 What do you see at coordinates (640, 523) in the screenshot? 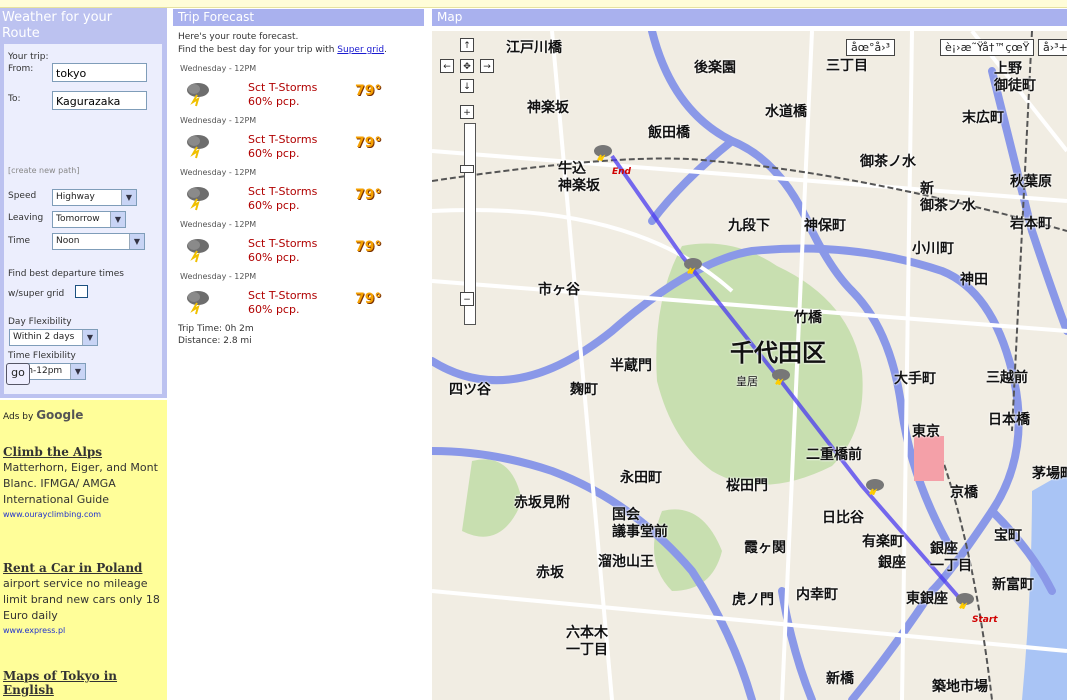
I see `map-label: 国会 議事堂前` at bounding box center [640, 523].